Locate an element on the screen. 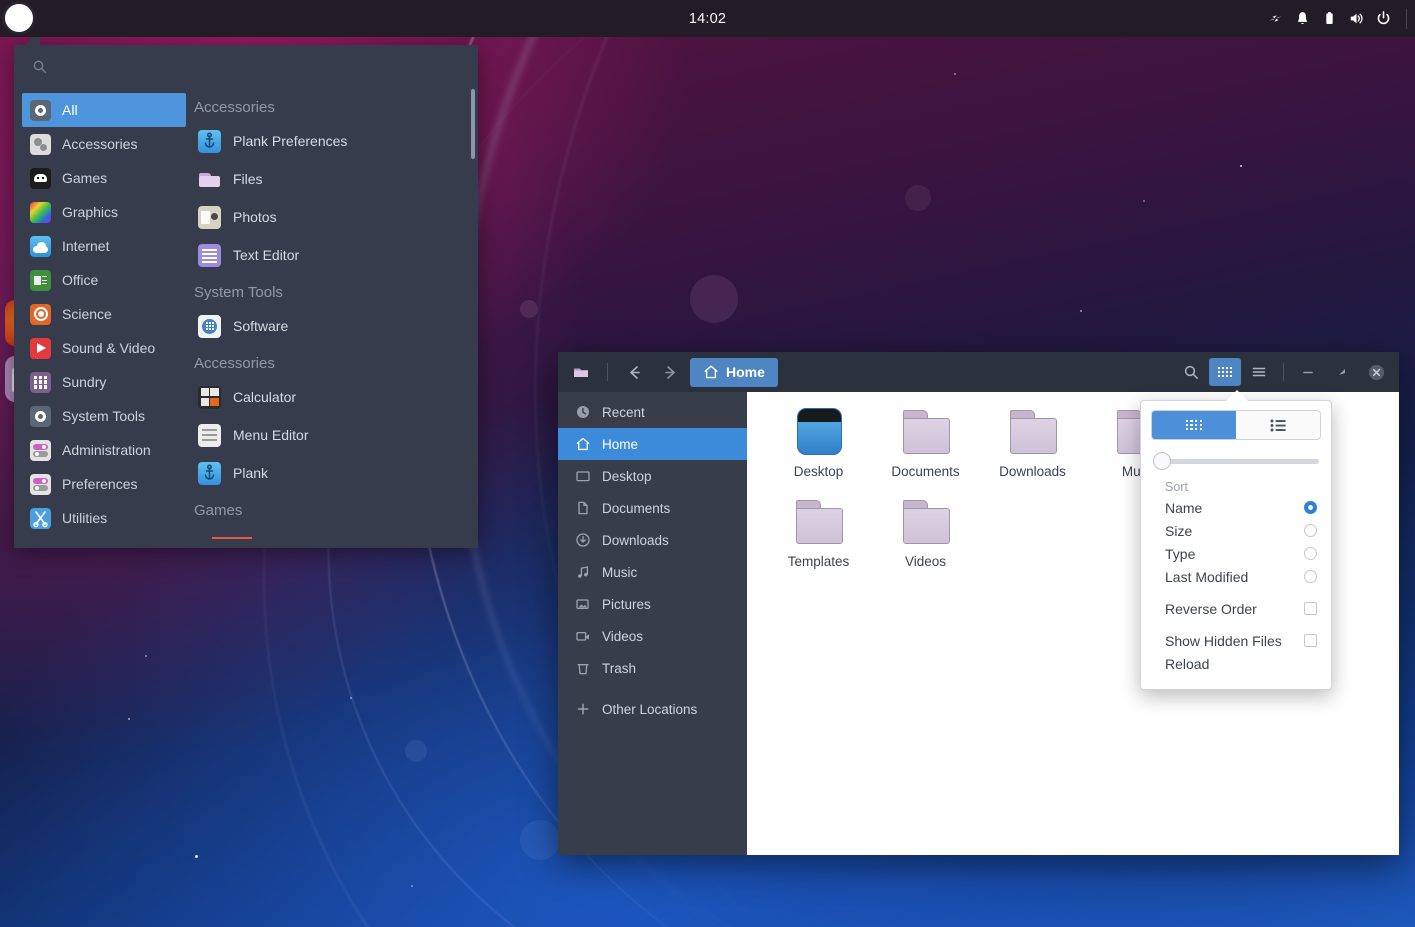  sort-option-size: Size is located at coordinates (1236, 530).